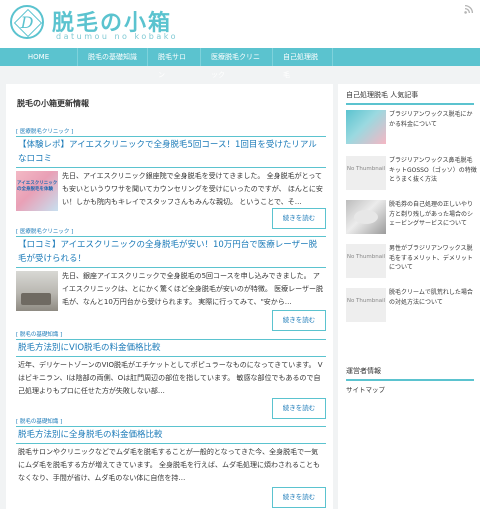 The image size is (480, 509). What do you see at coordinates (174, 63) in the screenshot?
I see `nav-salon: 脱毛サロン` at bounding box center [174, 63].